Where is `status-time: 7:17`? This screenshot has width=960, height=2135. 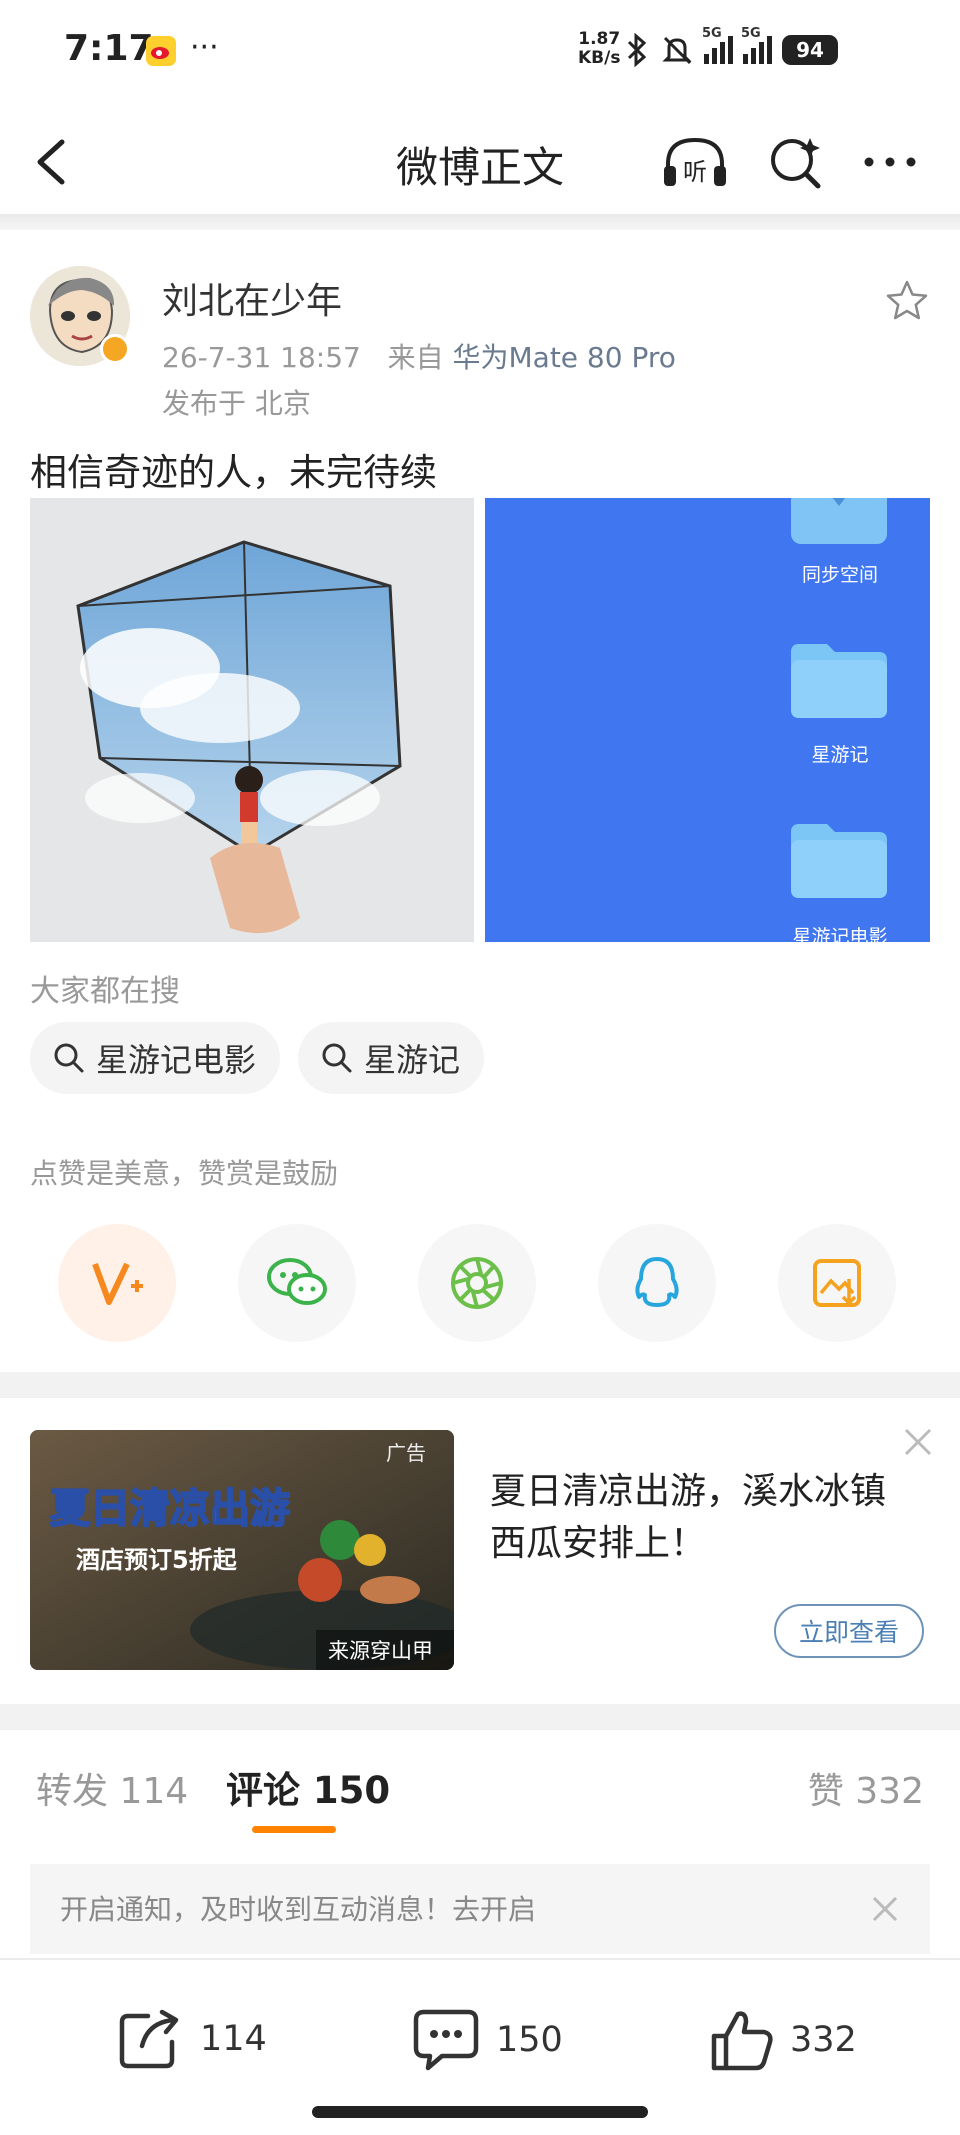 status-time: 7:17 is located at coordinates (109, 48).